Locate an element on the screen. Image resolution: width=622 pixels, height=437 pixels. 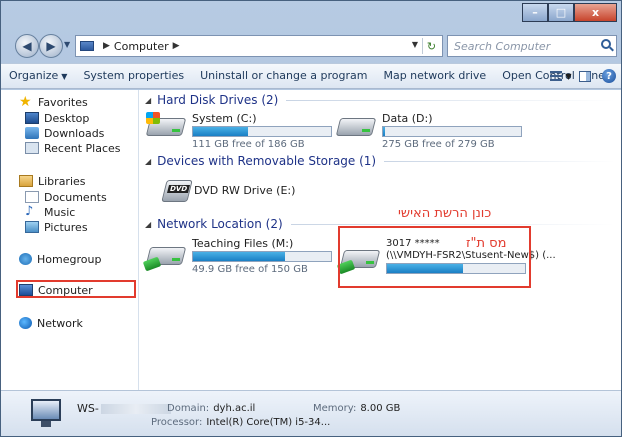
network-drive-icon is located at coordinates (164, 256).